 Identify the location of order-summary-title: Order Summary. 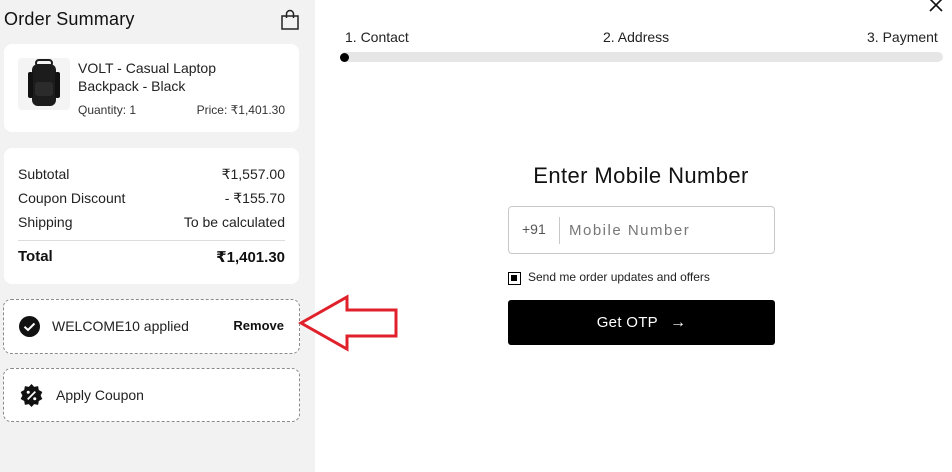
(69, 19).